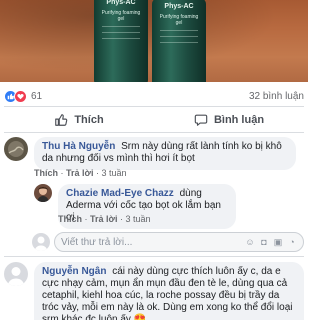  I want to click on comment-icon, so click(201, 120).